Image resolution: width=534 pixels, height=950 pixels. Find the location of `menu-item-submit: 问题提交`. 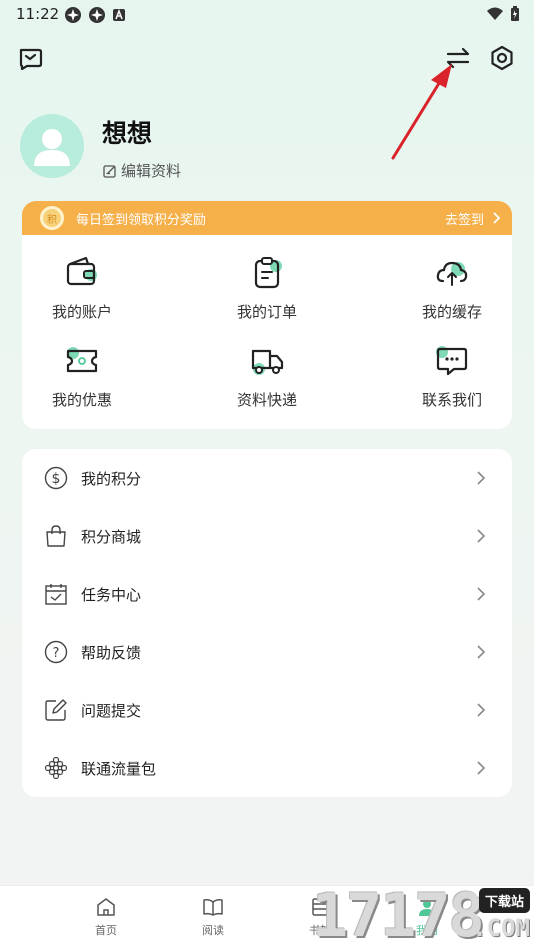

menu-item-submit: 问题提交 is located at coordinates (267, 710).